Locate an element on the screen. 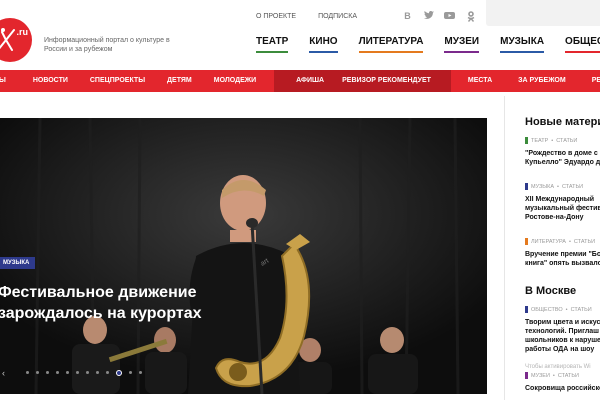 This screenshot has width=600, height=400. entry-category: МУЗЫКА is located at coordinates (543, 186).